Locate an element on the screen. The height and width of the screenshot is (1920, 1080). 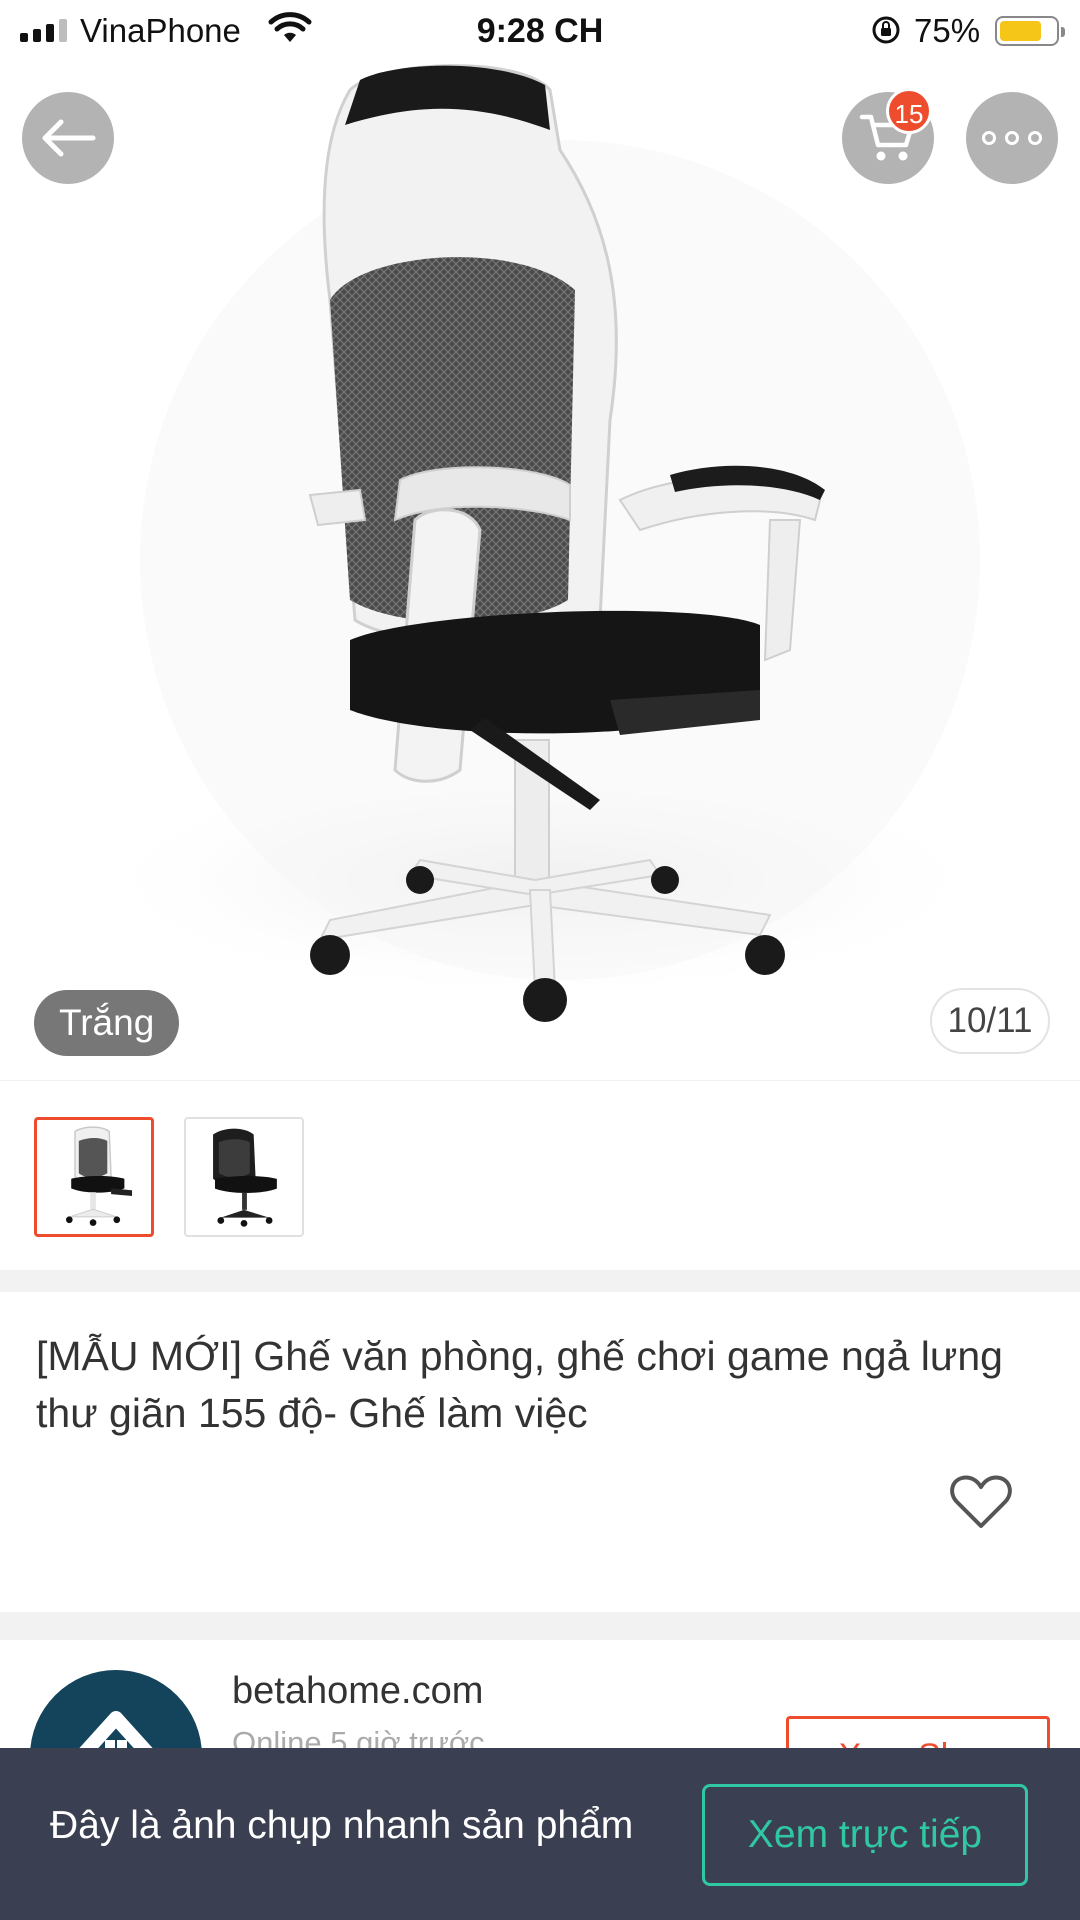
battery-percent: 75% is located at coordinates (947, 30).